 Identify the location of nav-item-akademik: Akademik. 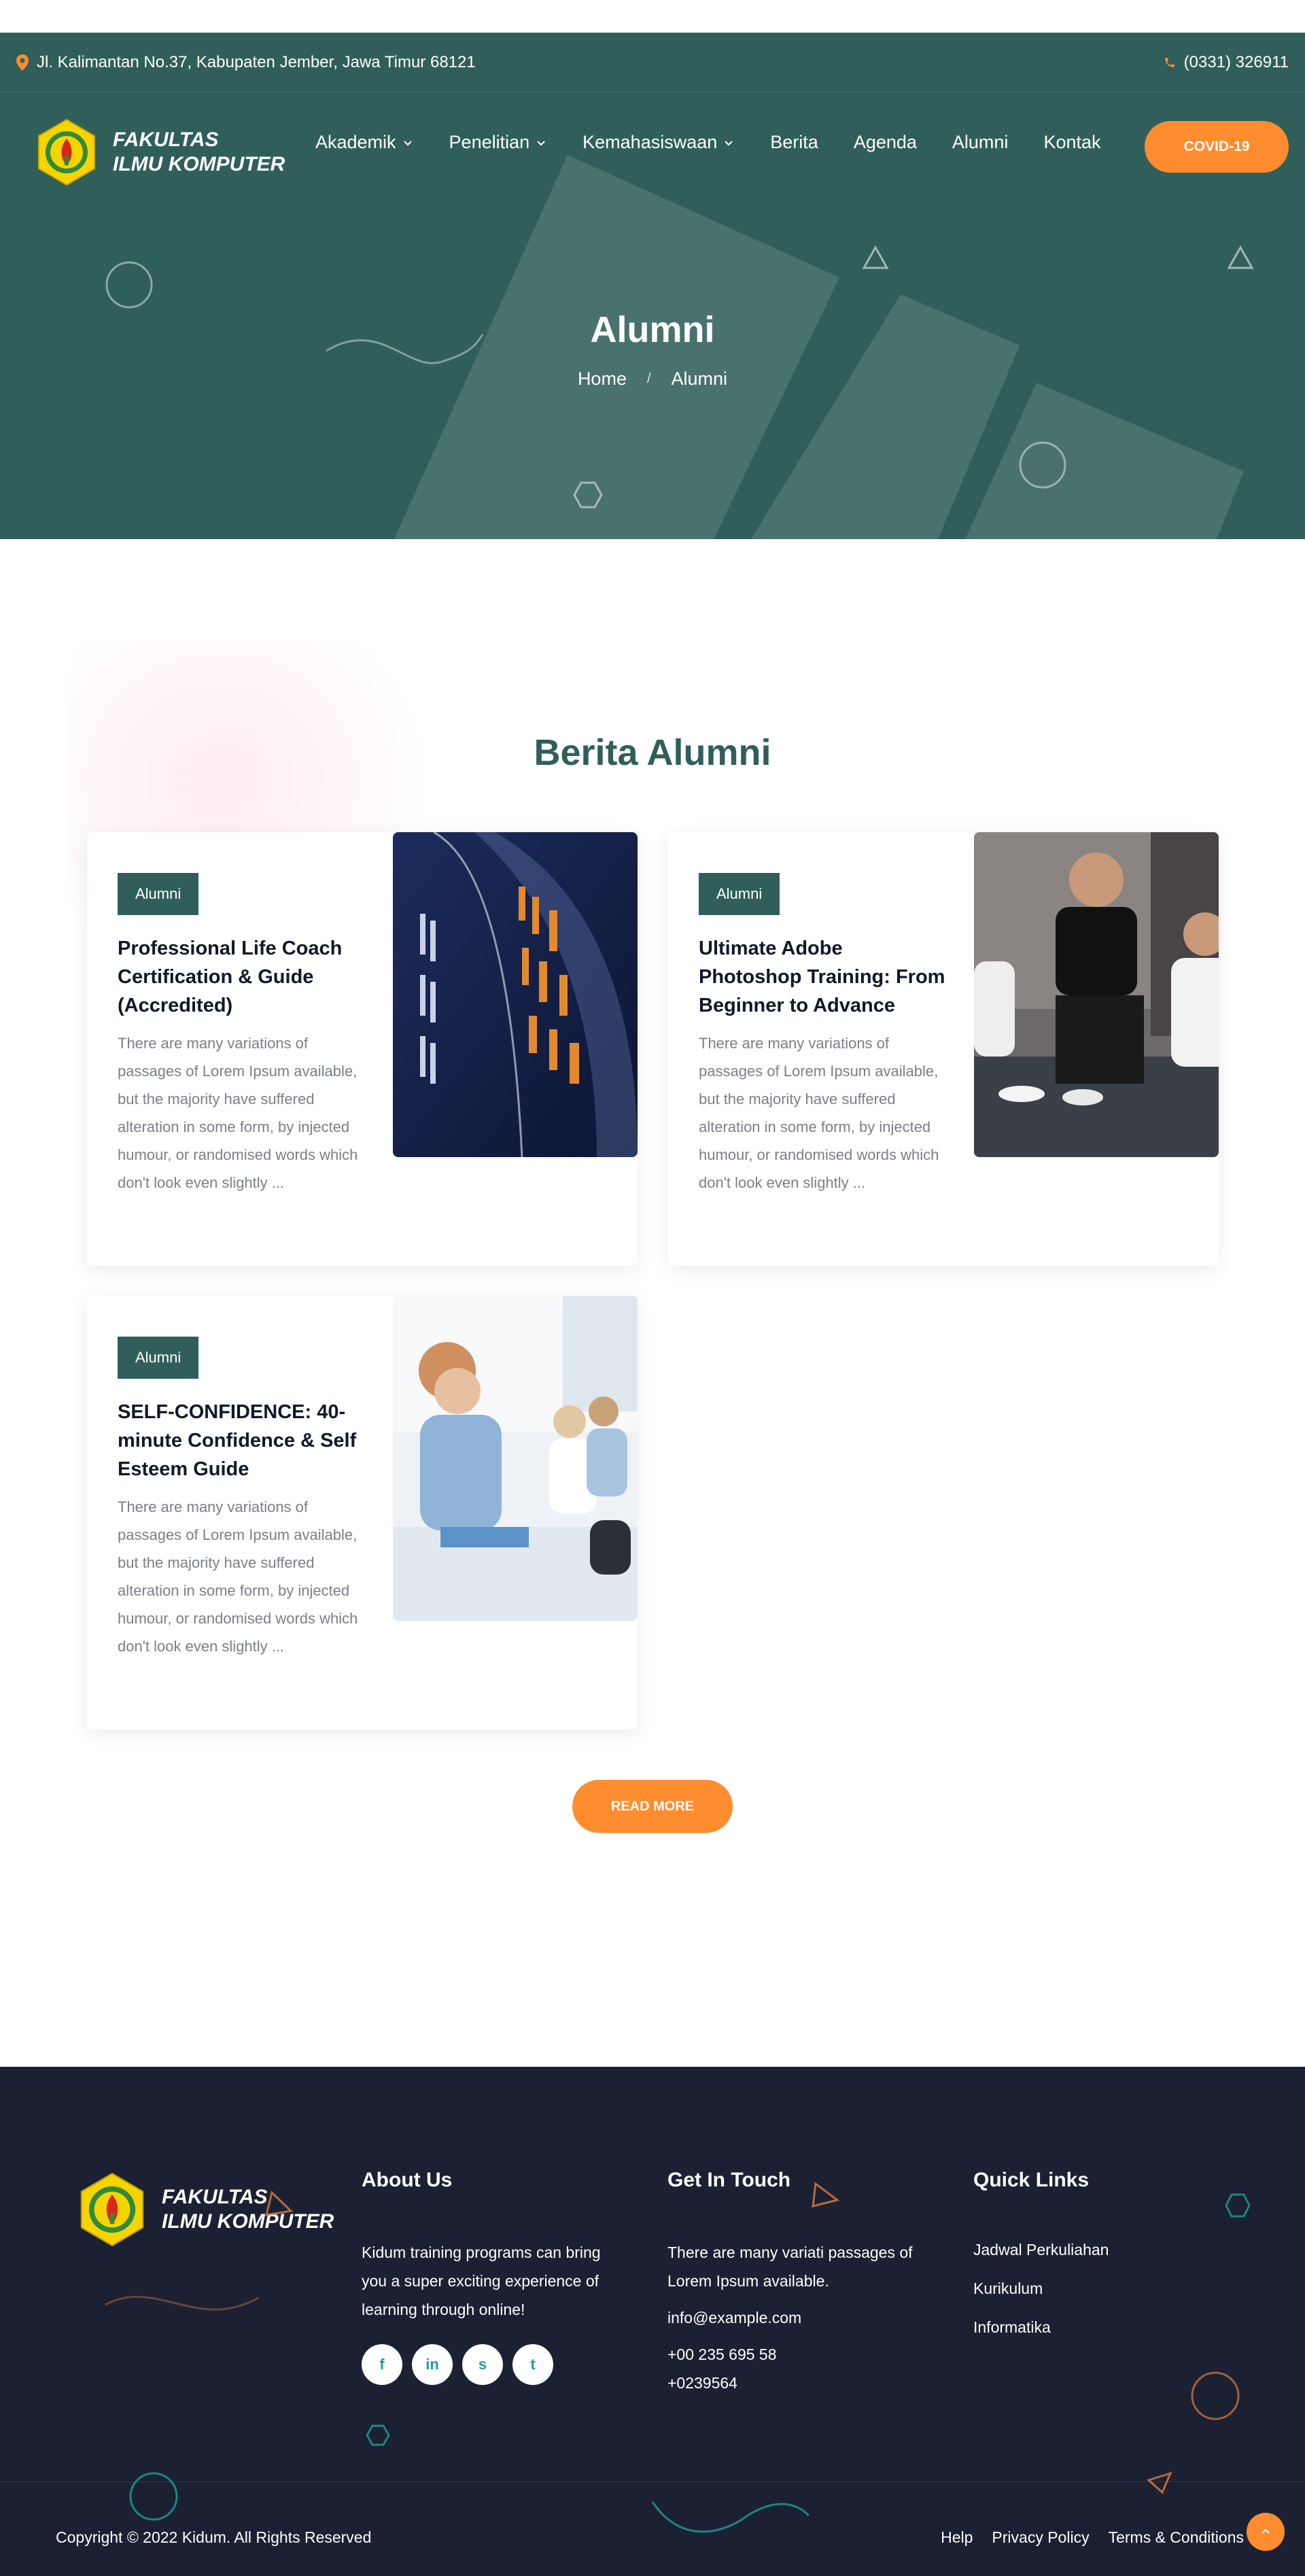
(364, 142).